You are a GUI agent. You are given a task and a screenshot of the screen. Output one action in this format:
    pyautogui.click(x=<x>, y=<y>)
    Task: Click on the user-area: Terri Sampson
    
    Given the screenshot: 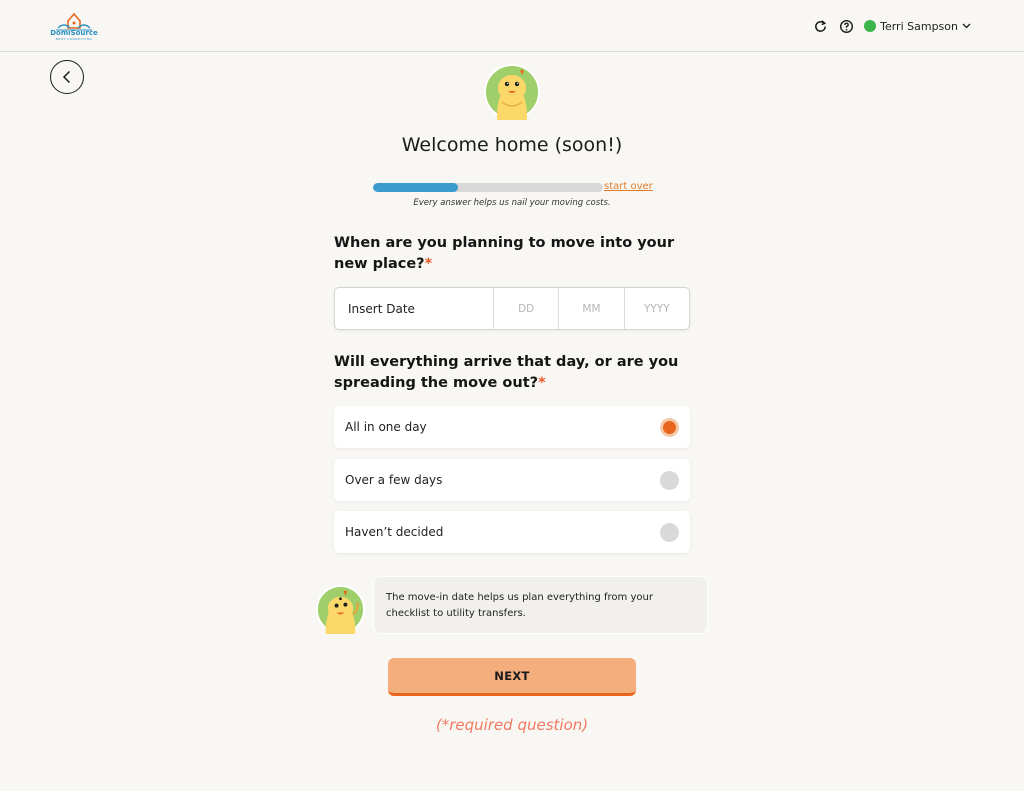 What is the action you would take?
    pyautogui.click(x=892, y=26)
    